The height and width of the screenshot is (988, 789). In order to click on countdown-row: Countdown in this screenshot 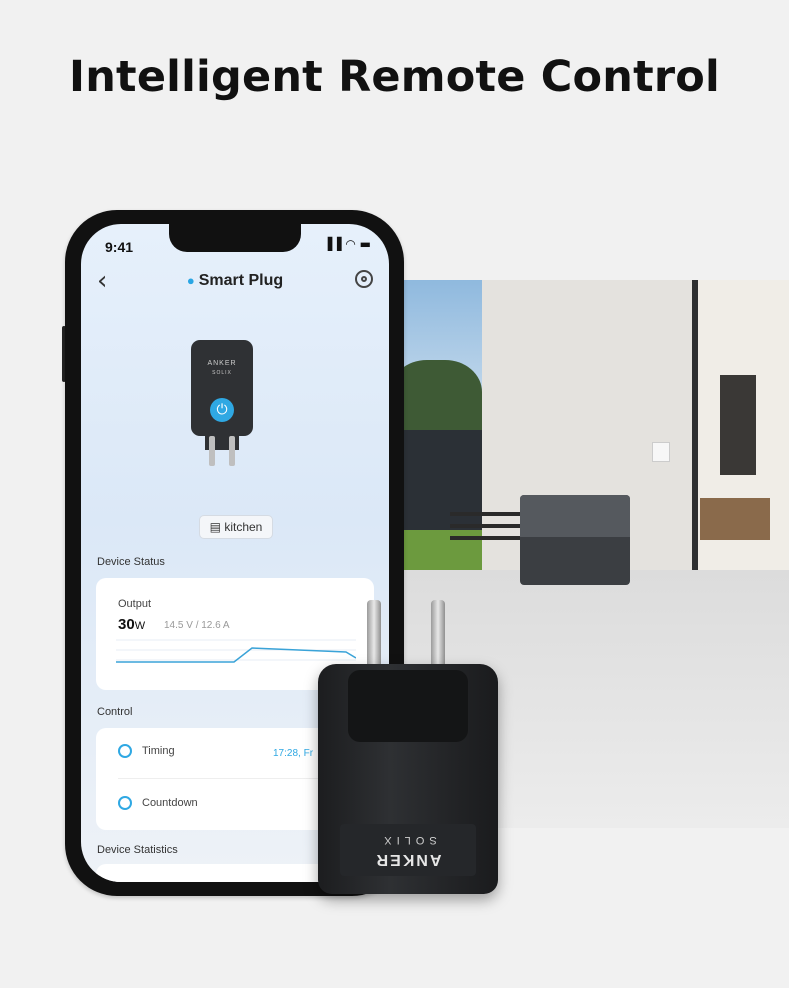, I will do `click(158, 803)`.